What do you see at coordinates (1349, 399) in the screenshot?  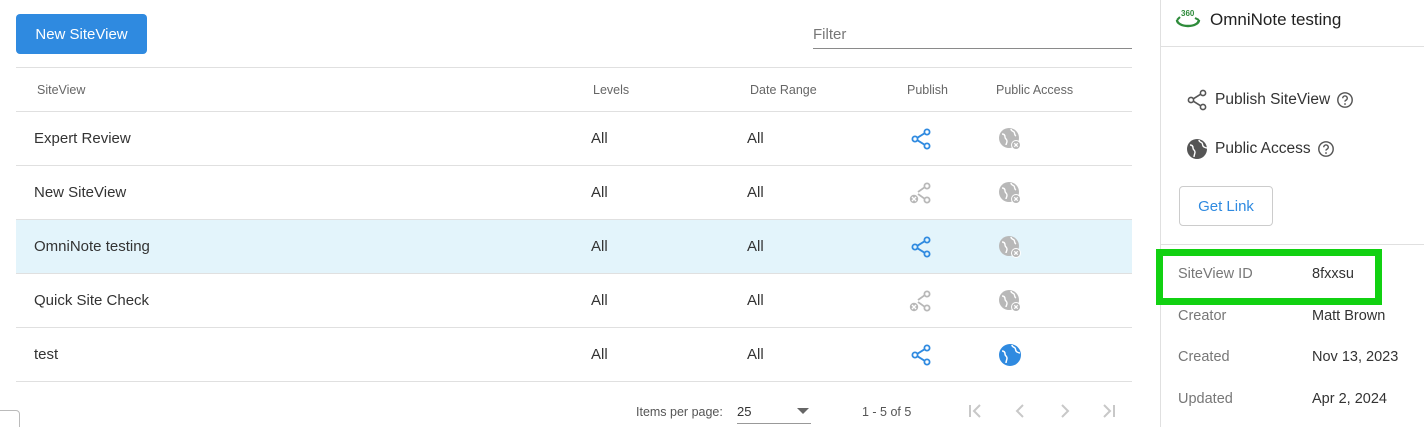 I see `updated-value: Apr 2, 2024` at bounding box center [1349, 399].